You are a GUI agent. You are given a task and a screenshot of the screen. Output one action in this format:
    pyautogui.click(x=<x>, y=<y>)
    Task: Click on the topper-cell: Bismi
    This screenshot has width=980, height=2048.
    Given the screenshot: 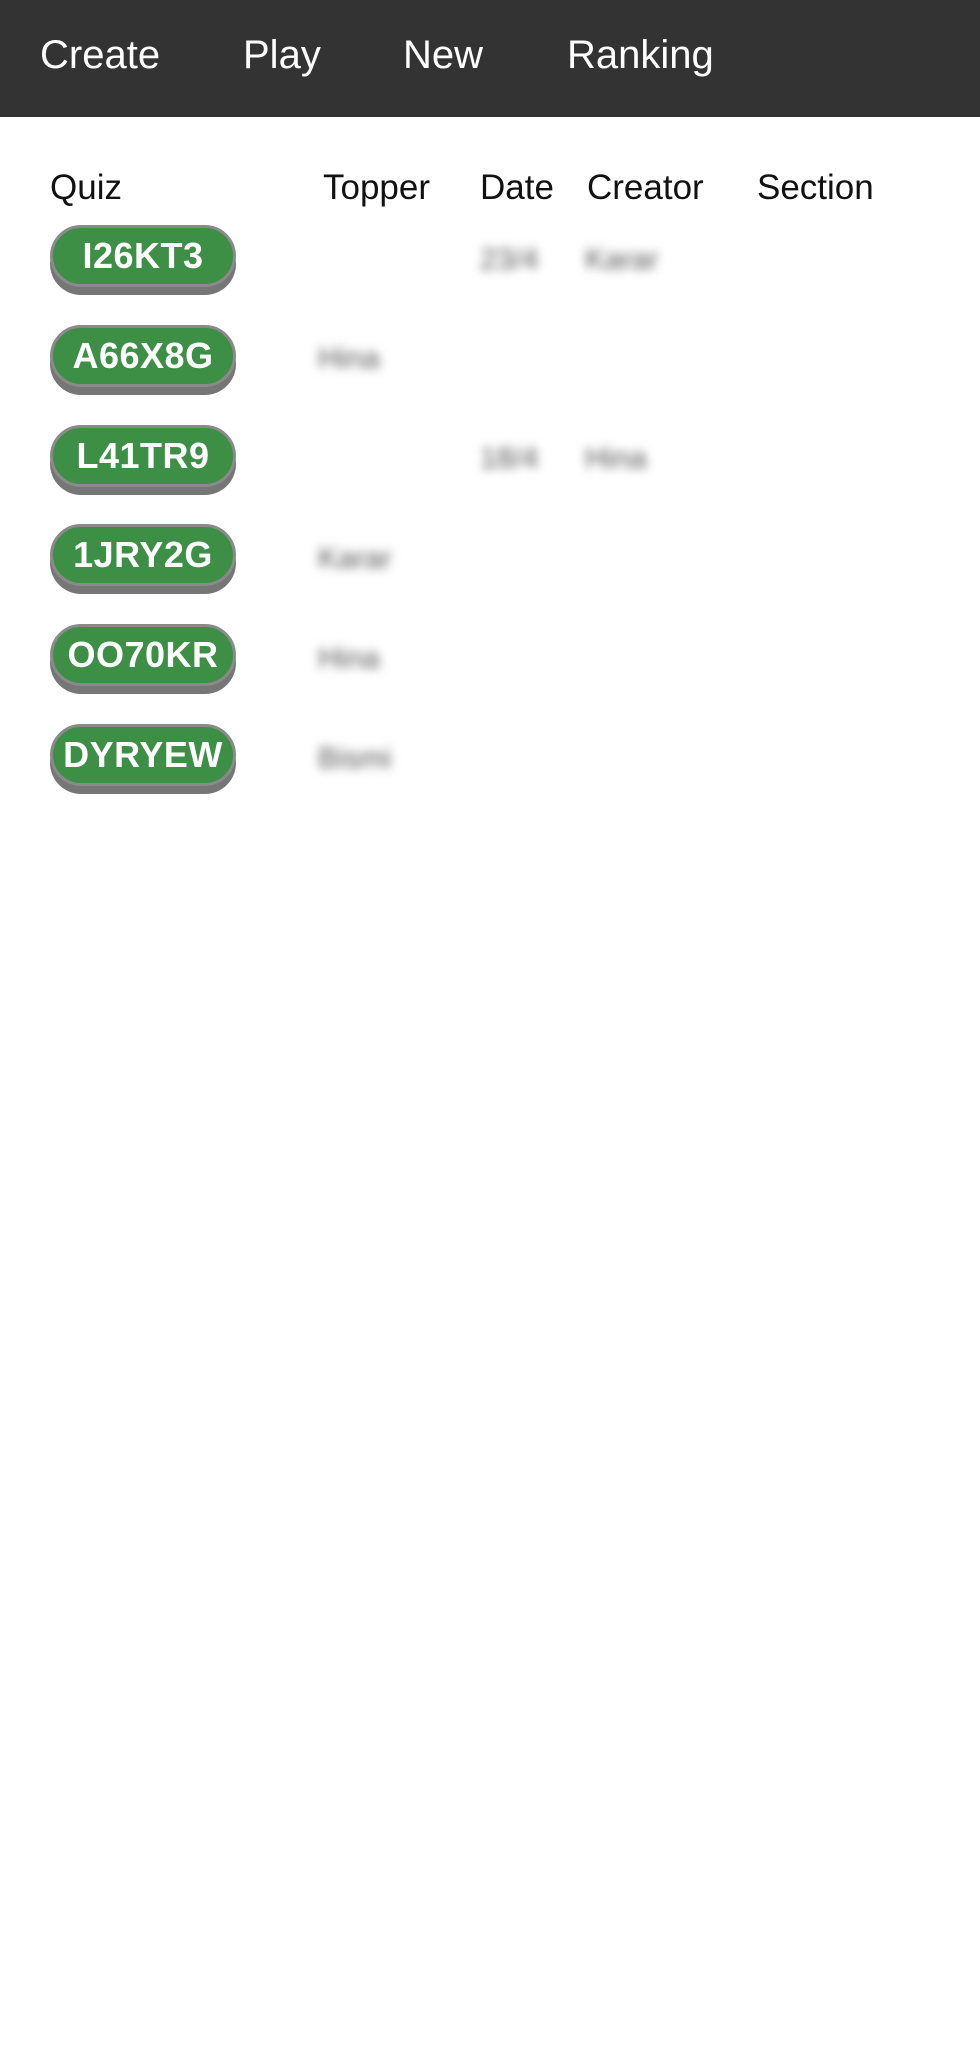 What is the action you would take?
    pyautogui.click(x=355, y=758)
    